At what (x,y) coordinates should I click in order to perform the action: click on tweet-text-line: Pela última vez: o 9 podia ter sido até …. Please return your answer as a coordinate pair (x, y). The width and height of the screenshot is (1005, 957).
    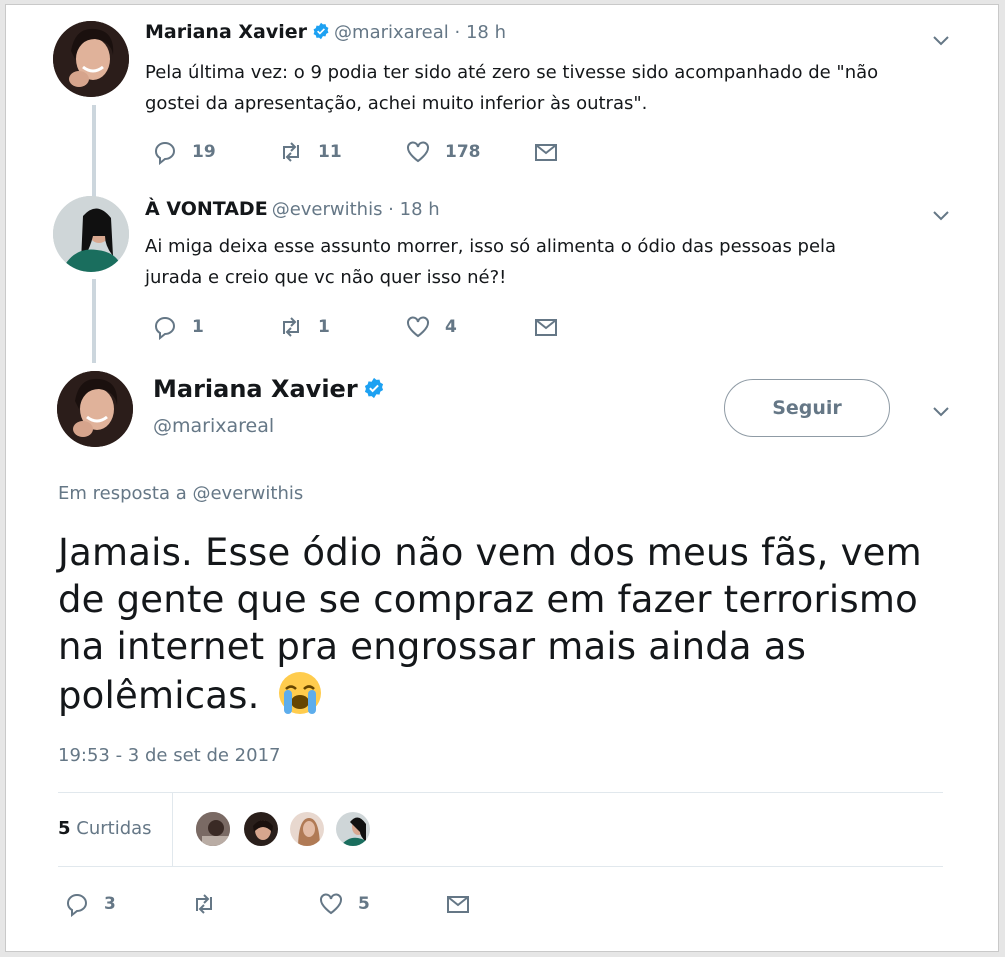
    Looking at the image, I should click on (512, 72).